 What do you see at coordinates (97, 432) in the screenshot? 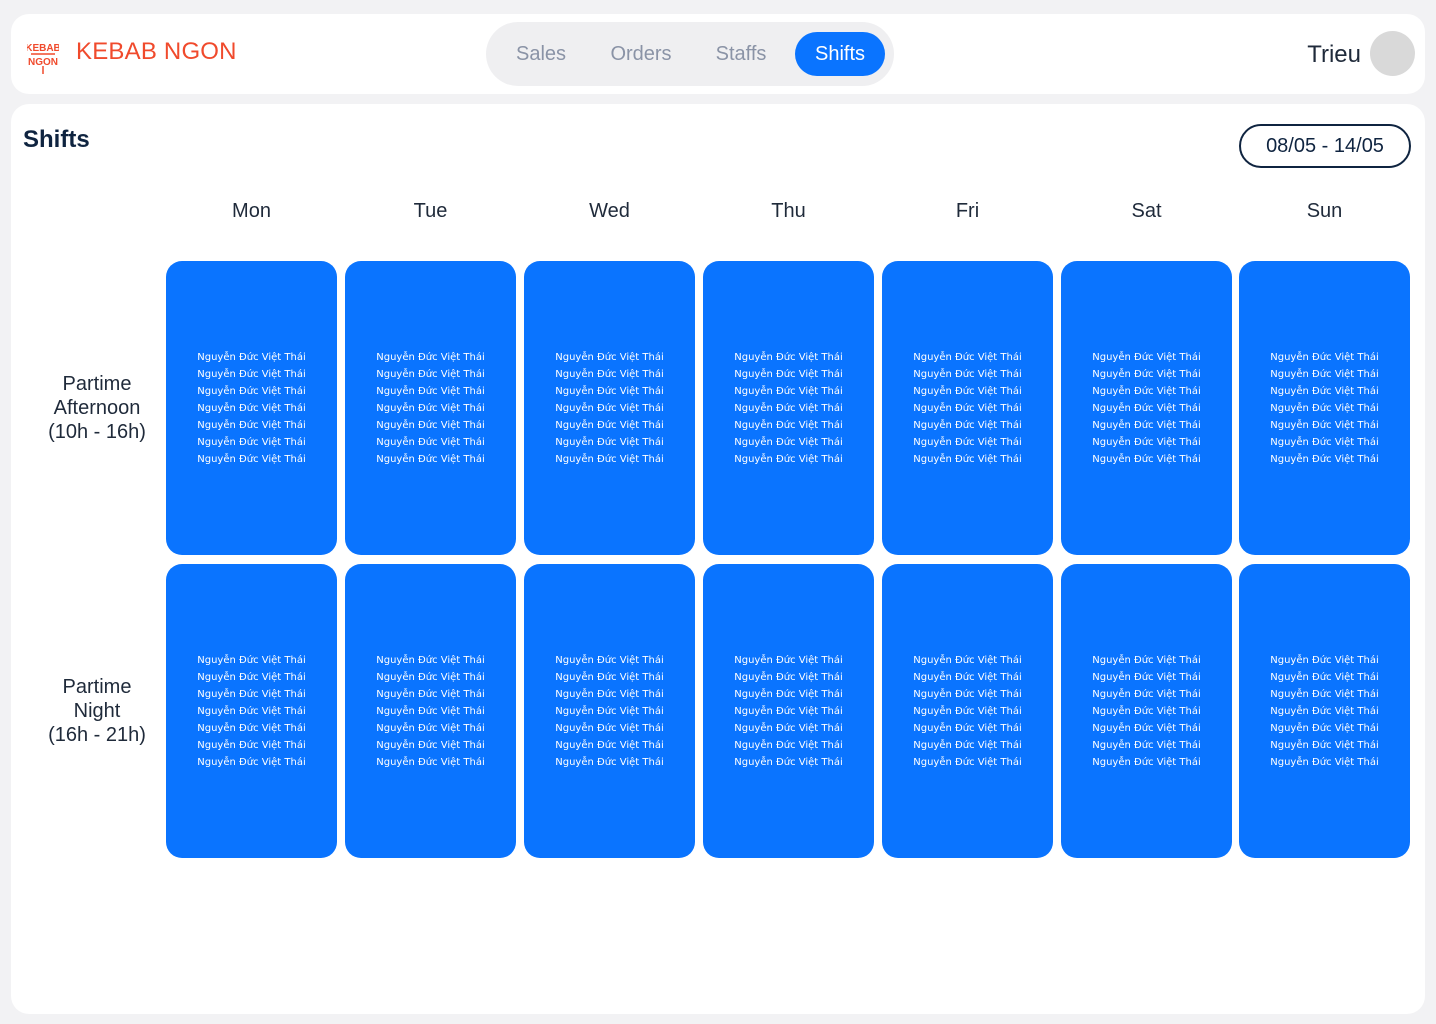
I see `shift-label-line: (10h - 16h)` at bounding box center [97, 432].